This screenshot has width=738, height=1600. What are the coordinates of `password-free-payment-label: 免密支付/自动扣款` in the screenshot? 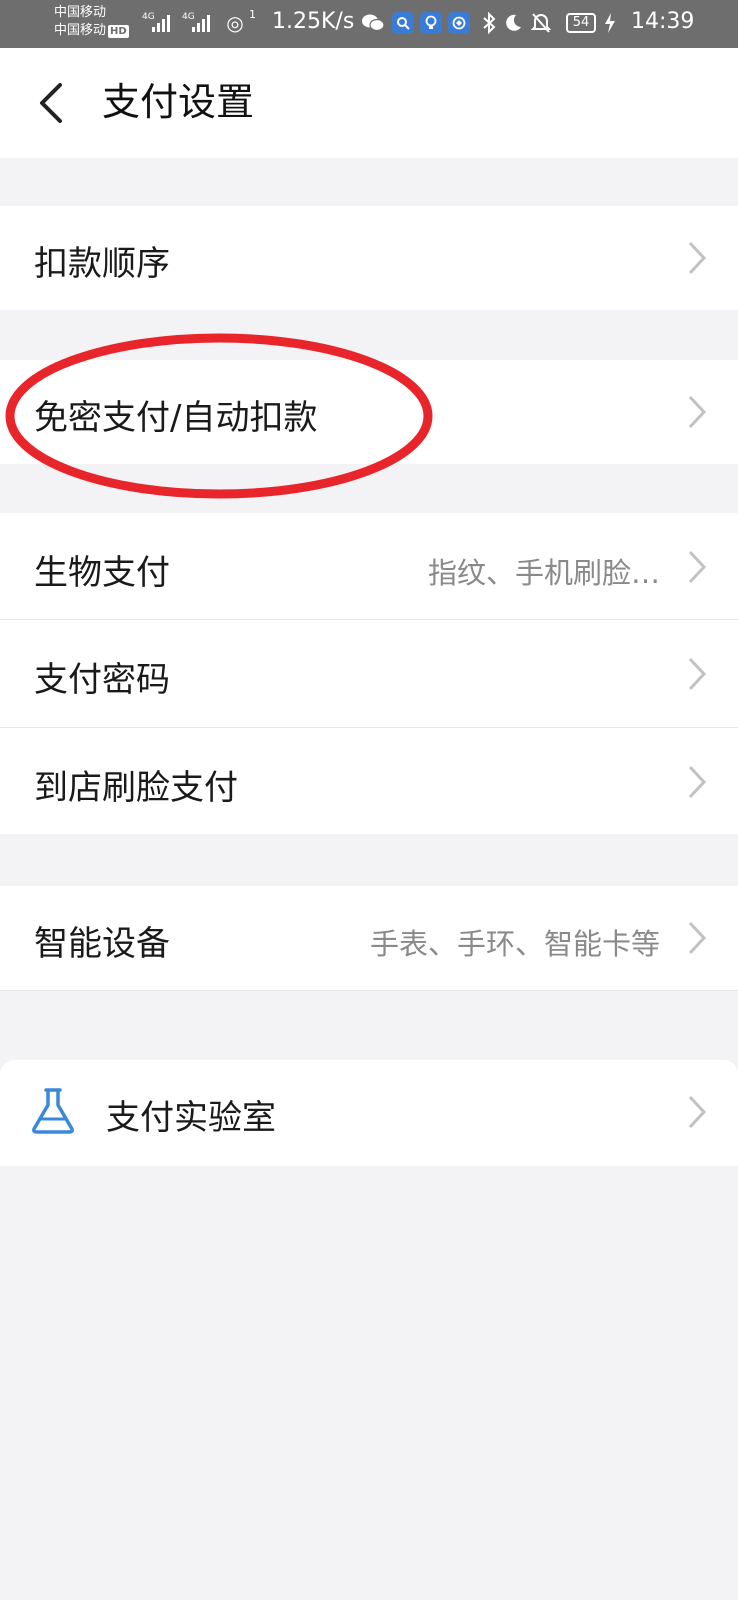 It's located at (176, 418).